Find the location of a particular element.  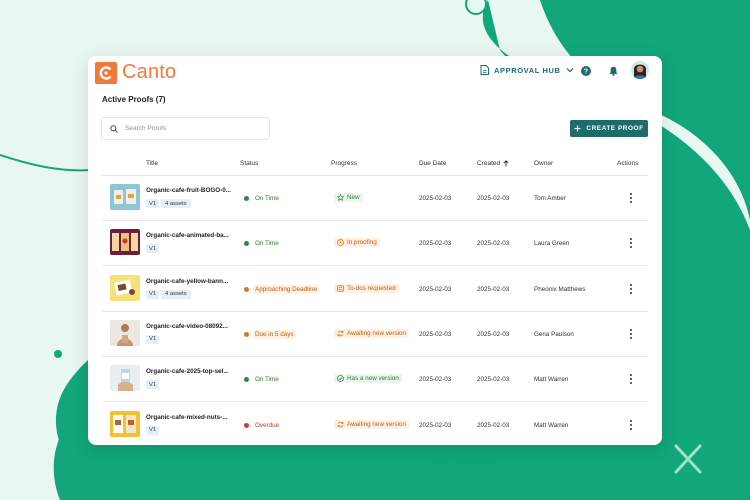

canto-logo: Canto is located at coordinates (135, 72).